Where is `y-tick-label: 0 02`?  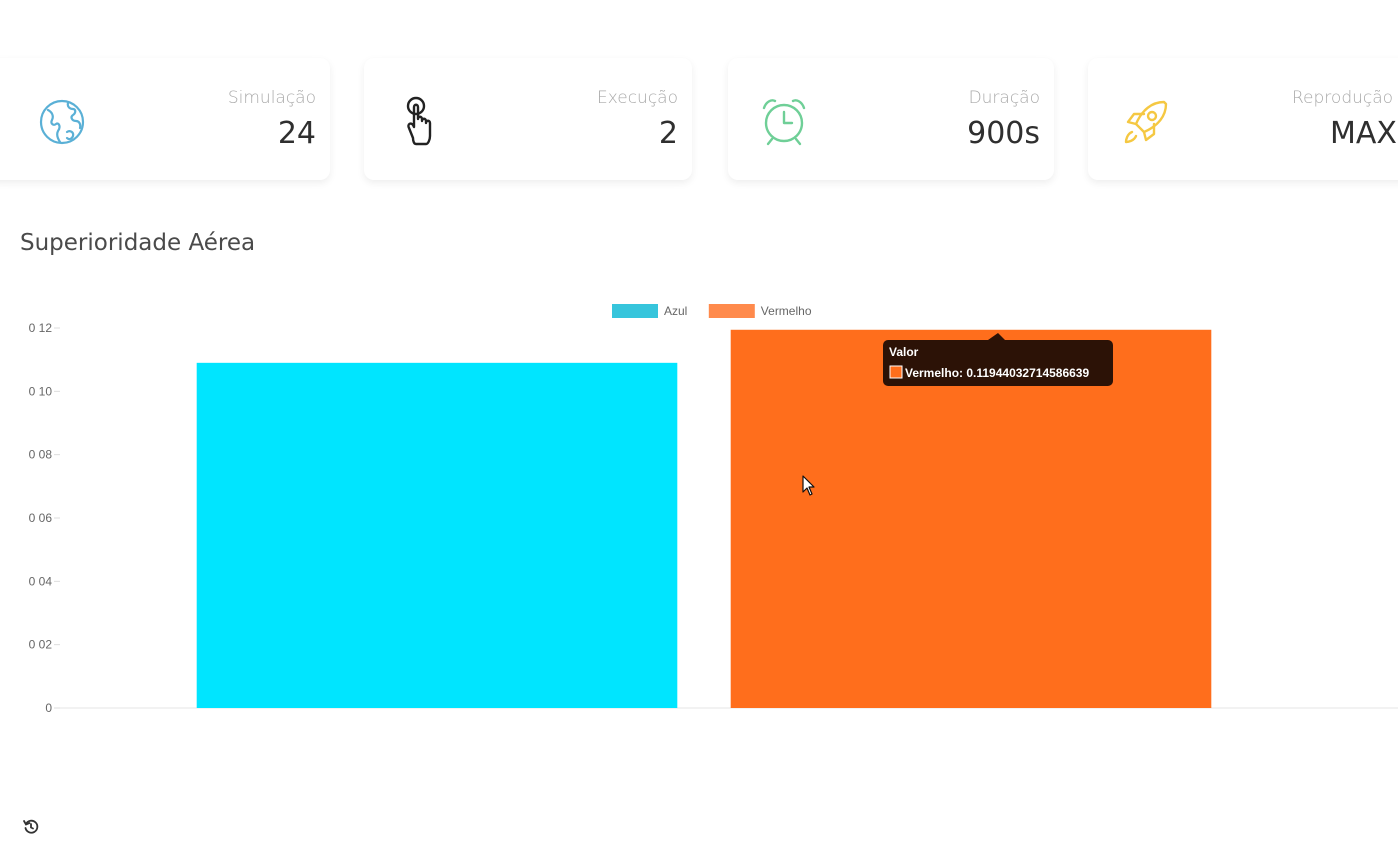 y-tick-label: 0 02 is located at coordinates (41, 645).